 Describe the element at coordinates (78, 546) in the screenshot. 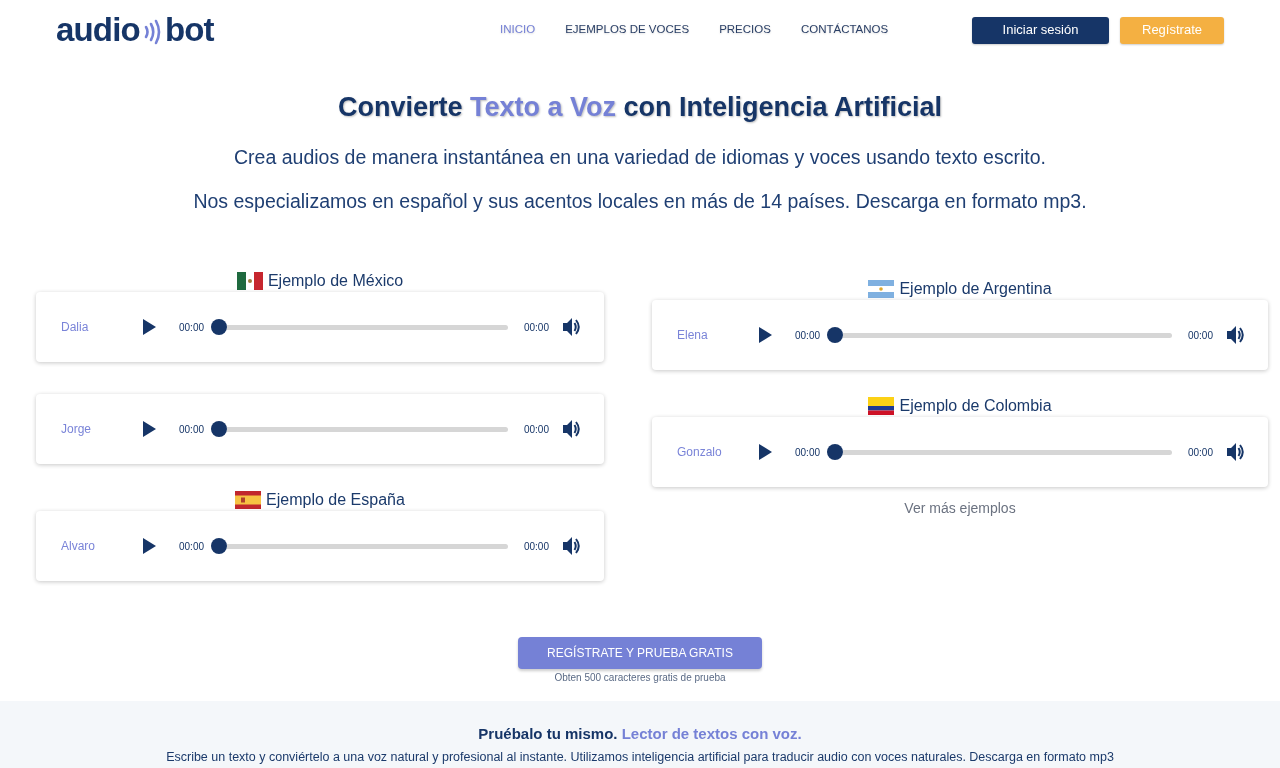

I see `voice-name: Alvaro` at that location.